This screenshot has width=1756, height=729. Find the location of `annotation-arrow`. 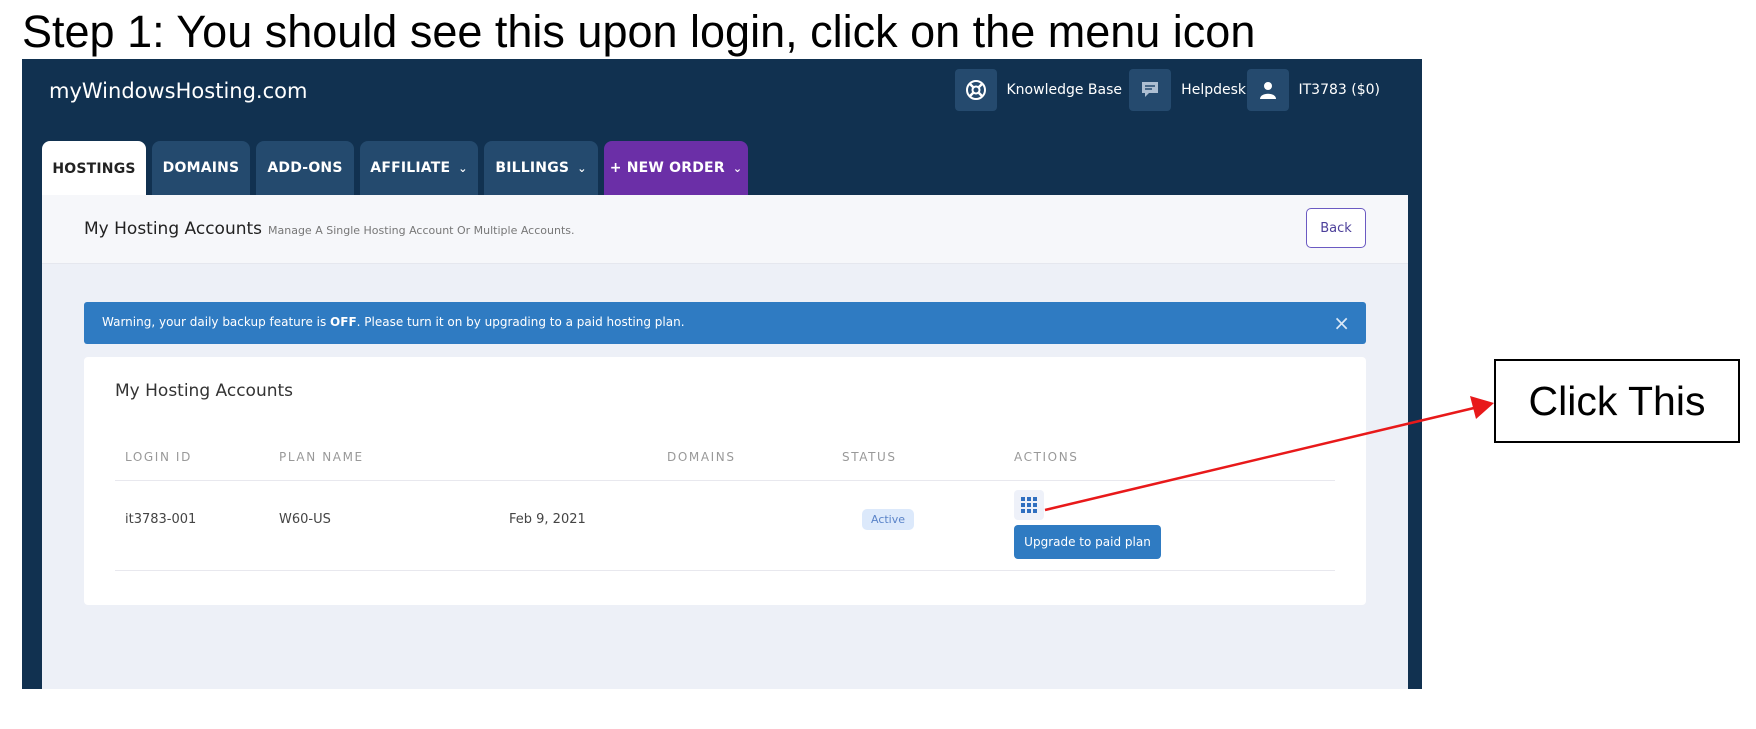

annotation-arrow is located at coordinates (1269, 454).